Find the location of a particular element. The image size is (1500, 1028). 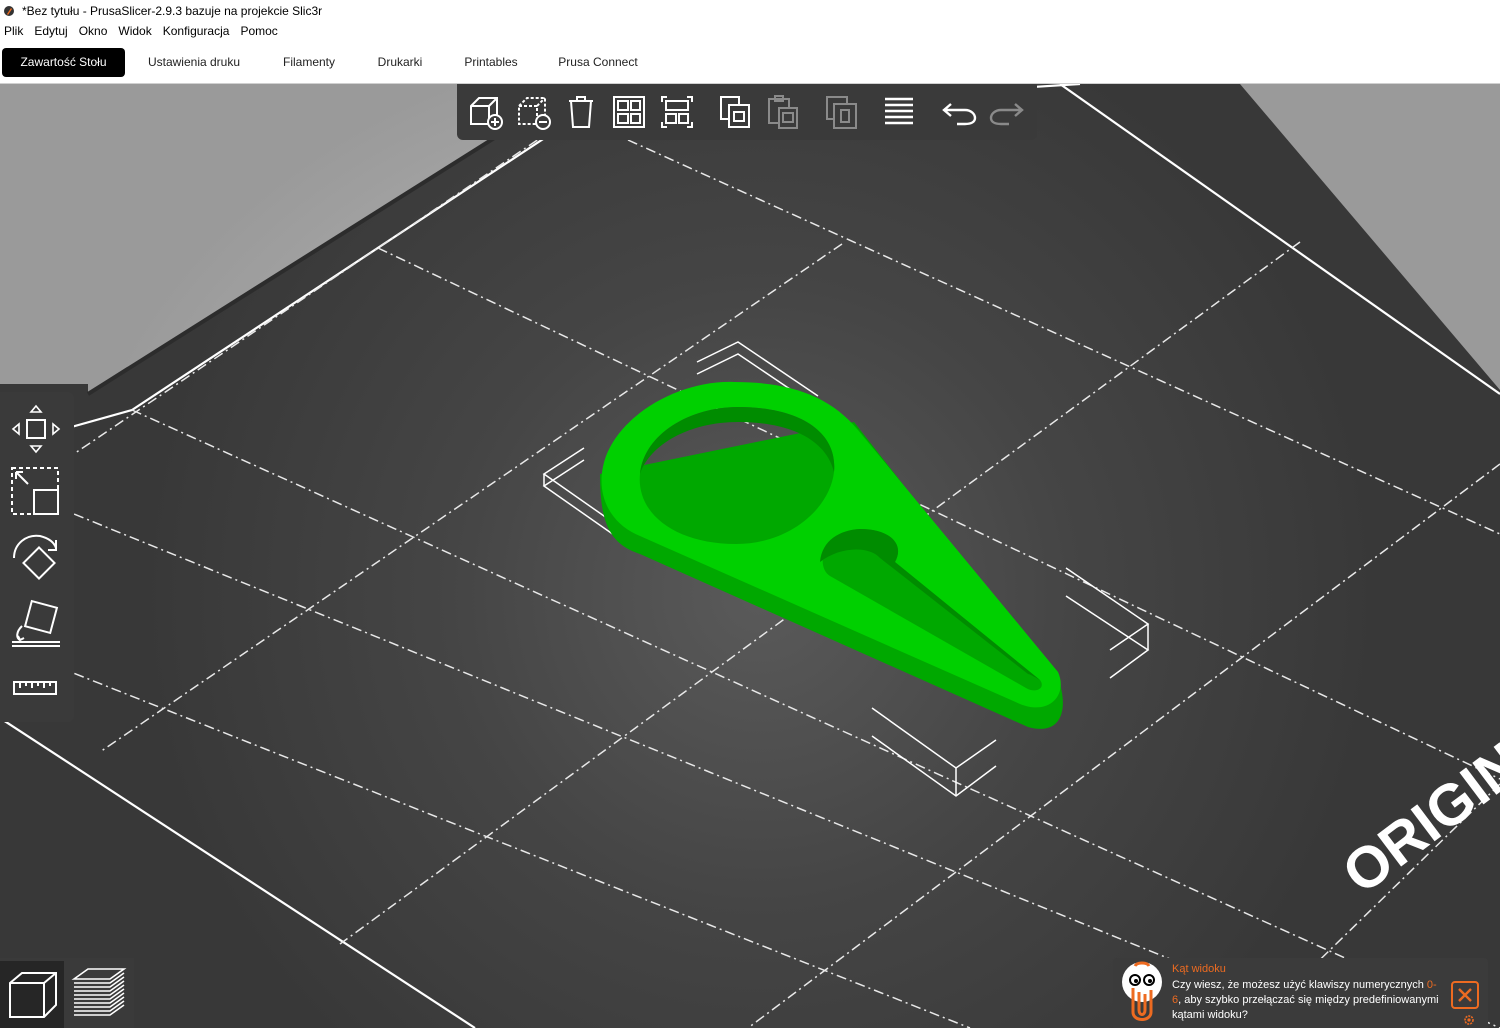

arrange-selection-button is located at coordinates (677, 112).